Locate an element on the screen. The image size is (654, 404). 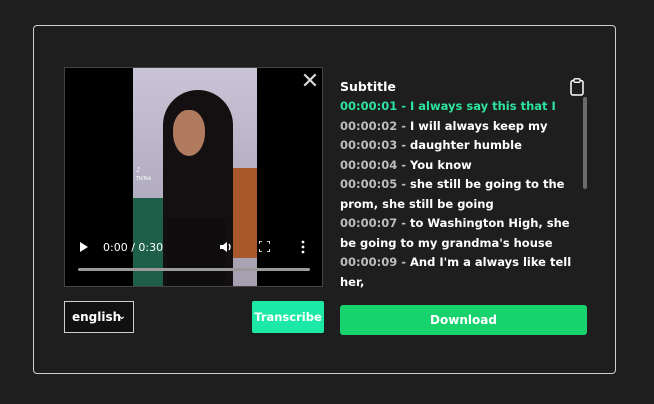
subtitle-timestamp: 00:00:07 is located at coordinates (369, 223).